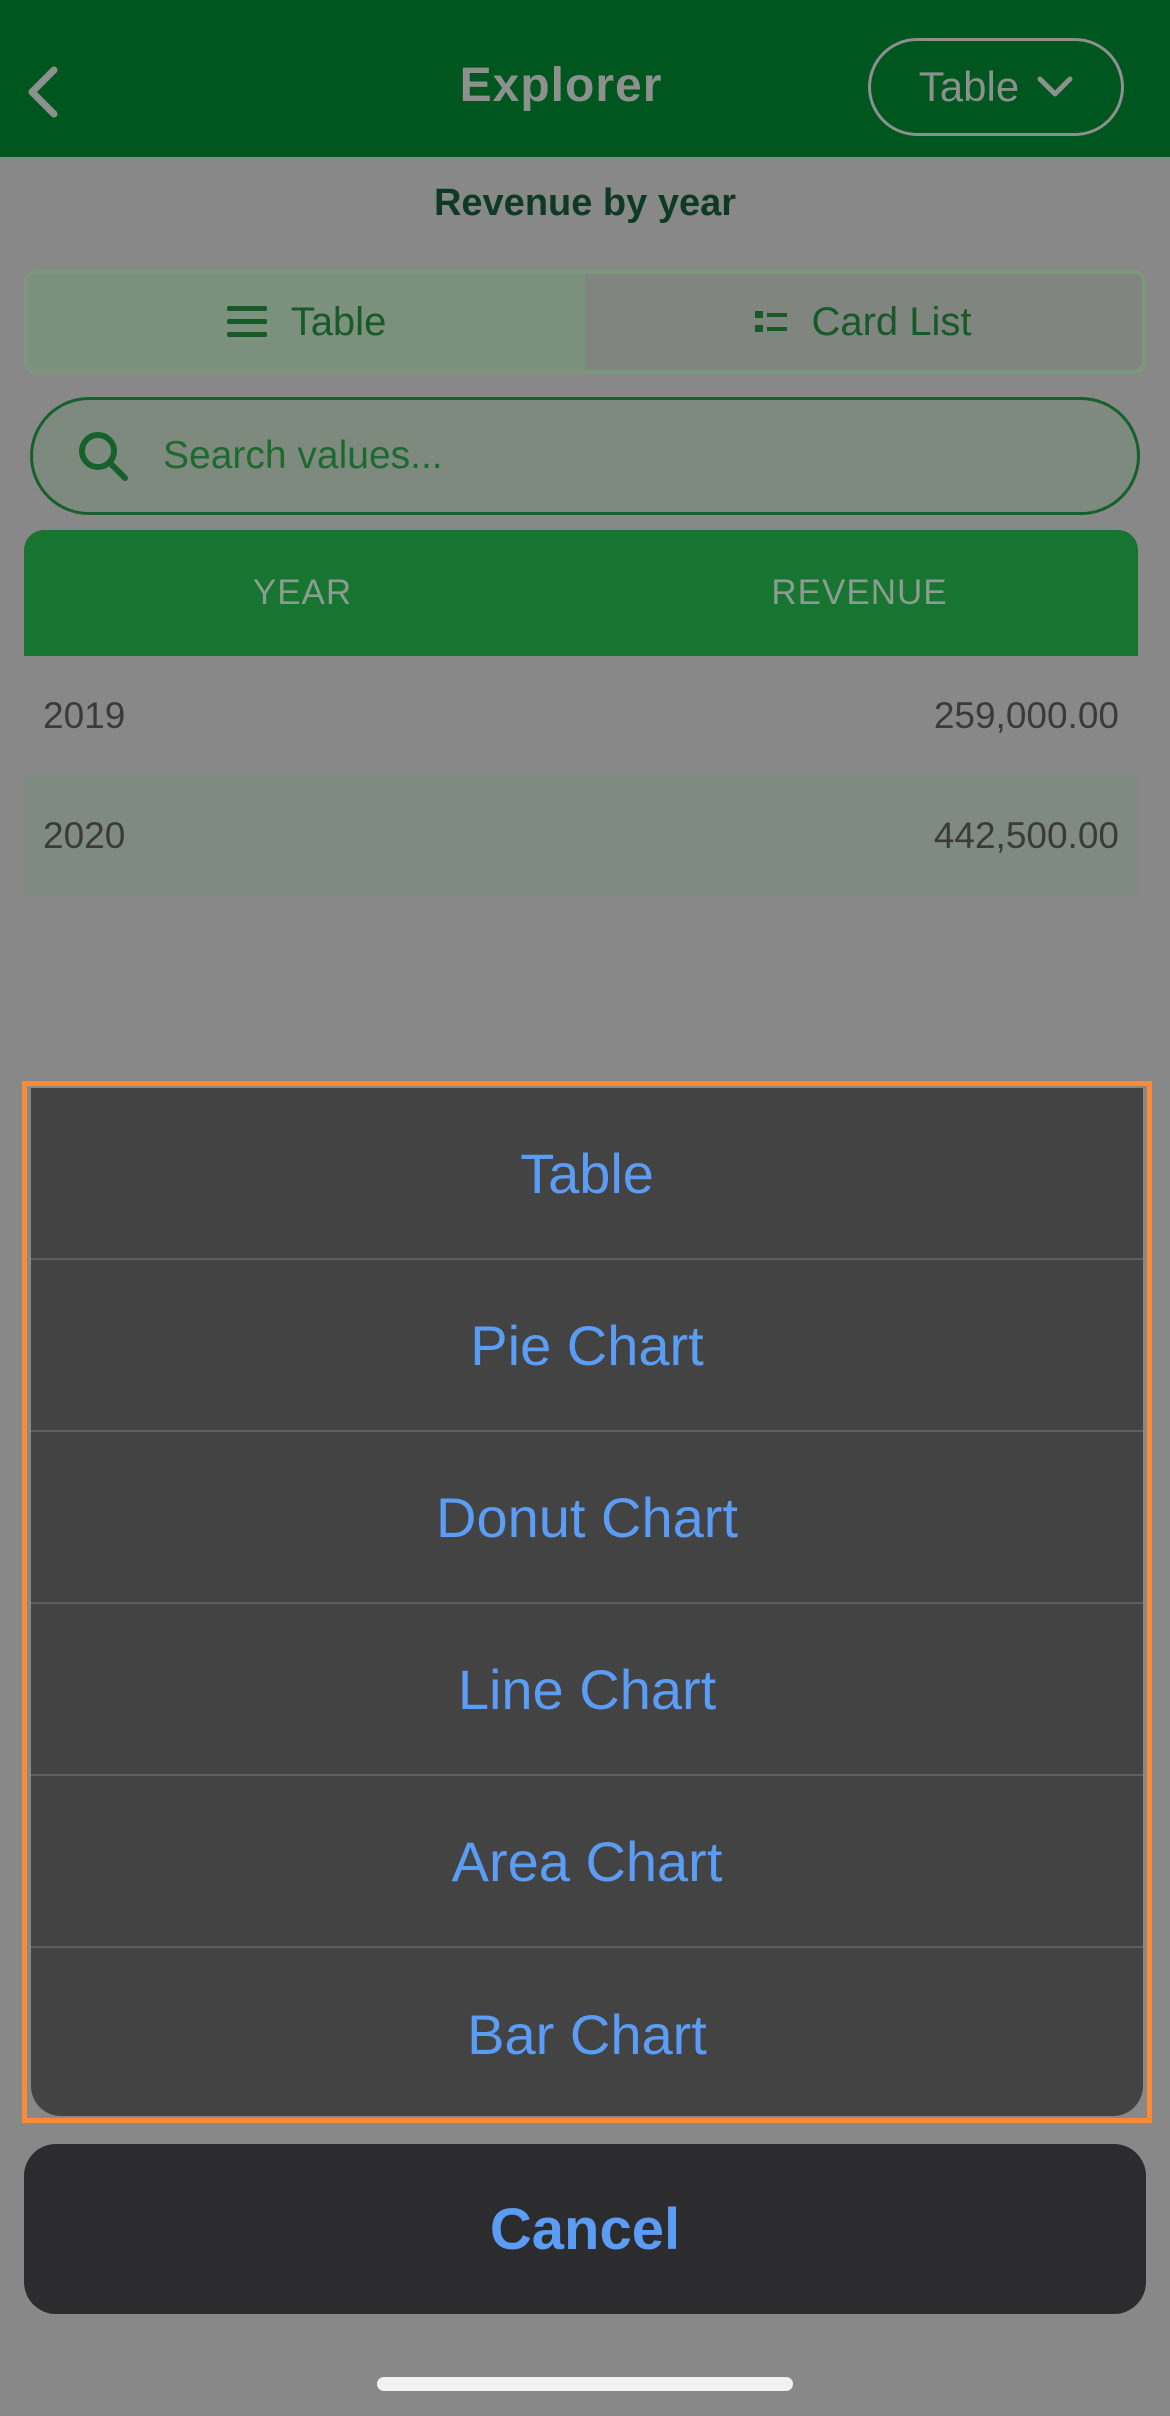 This screenshot has width=1170, height=2416. I want to click on table-row: 2020 442,500.00, so click(581, 836).